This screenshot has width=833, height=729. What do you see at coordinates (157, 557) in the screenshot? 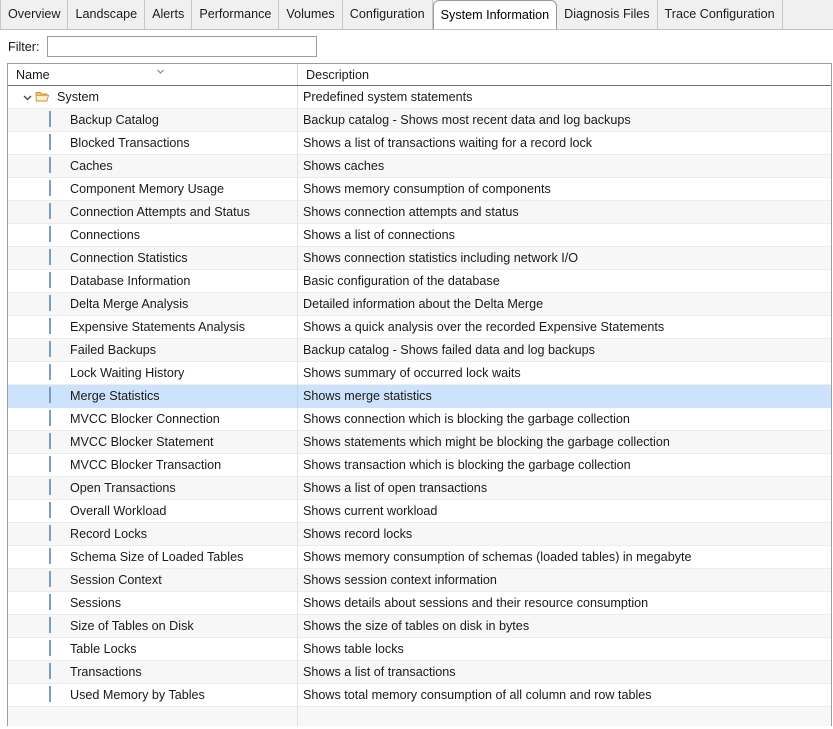
I see `row-name-label: Schema Size of Loaded Tables` at bounding box center [157, 557].